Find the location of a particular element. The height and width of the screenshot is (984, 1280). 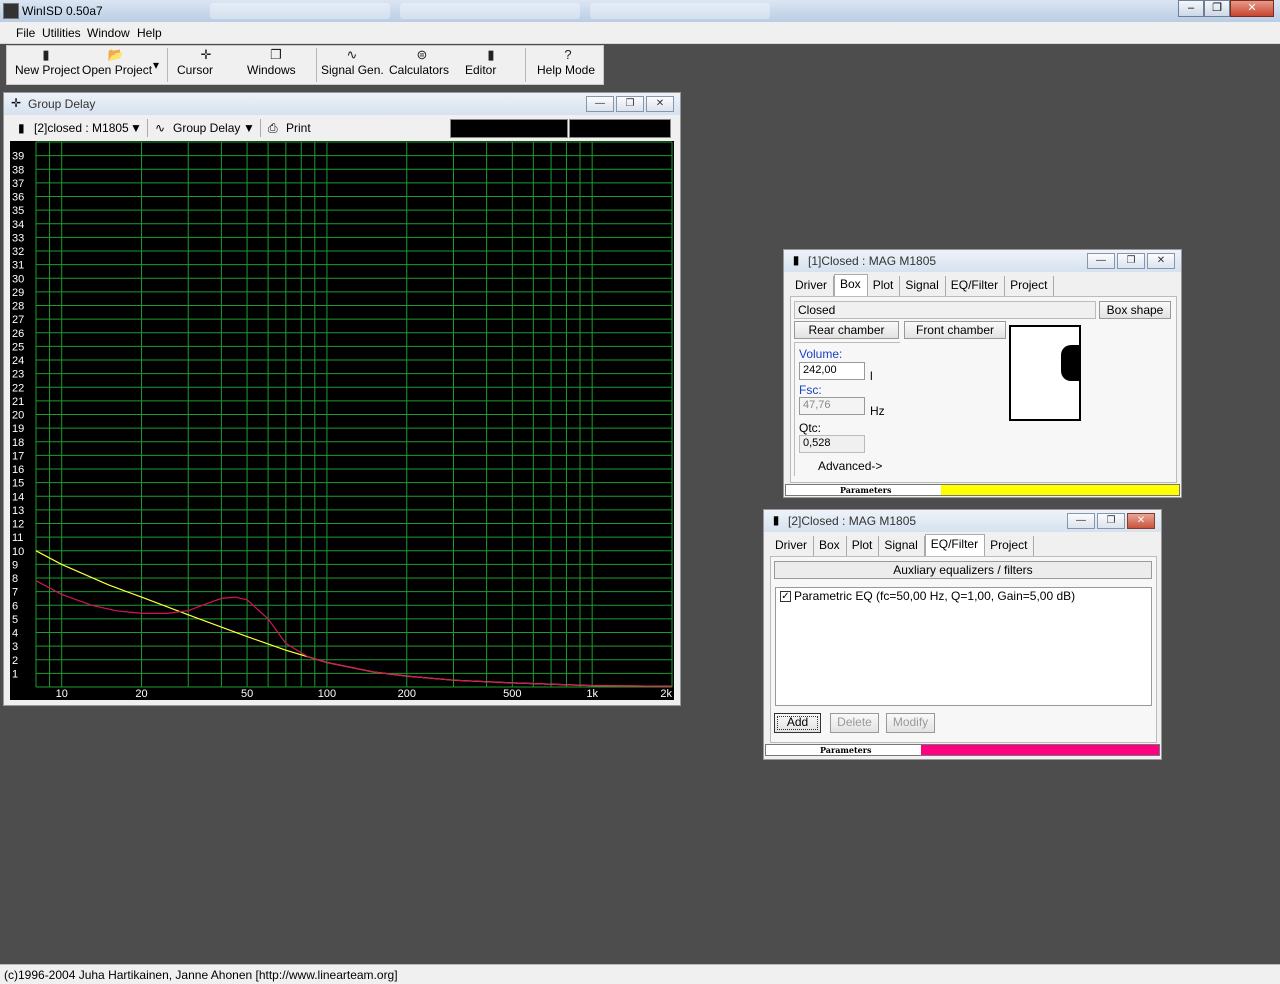

minimize-button: ‒ is located at coordinates (1191, 8).